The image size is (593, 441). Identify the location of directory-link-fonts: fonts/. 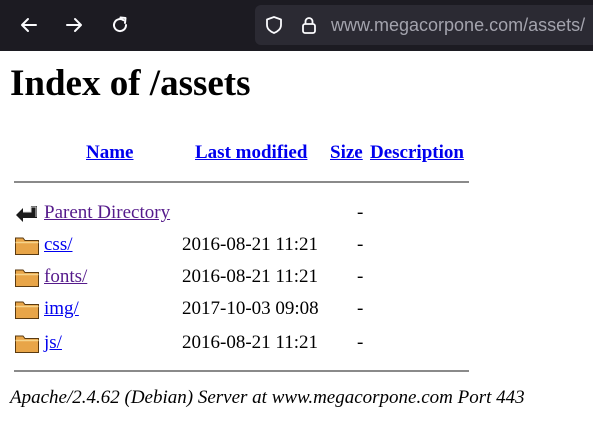
(65, 277).